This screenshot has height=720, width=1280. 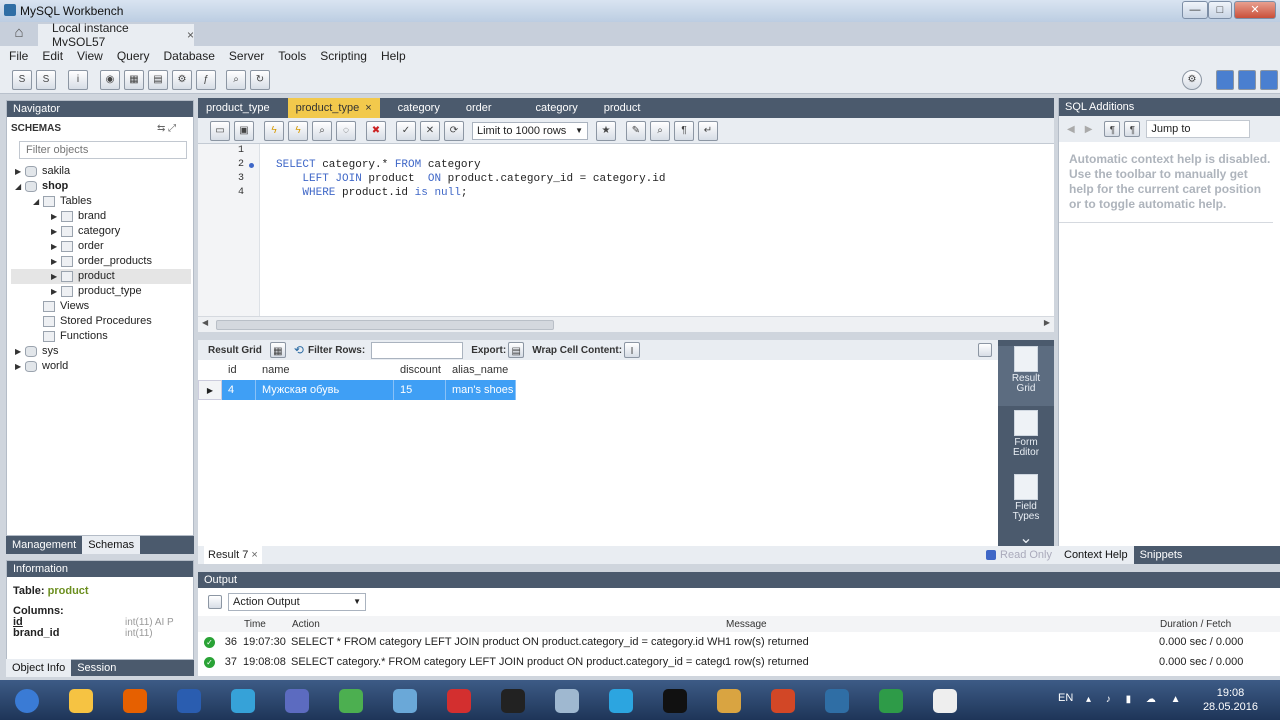 I want to click on close-result-tab-icon: ×, so click(x=254, y=555).